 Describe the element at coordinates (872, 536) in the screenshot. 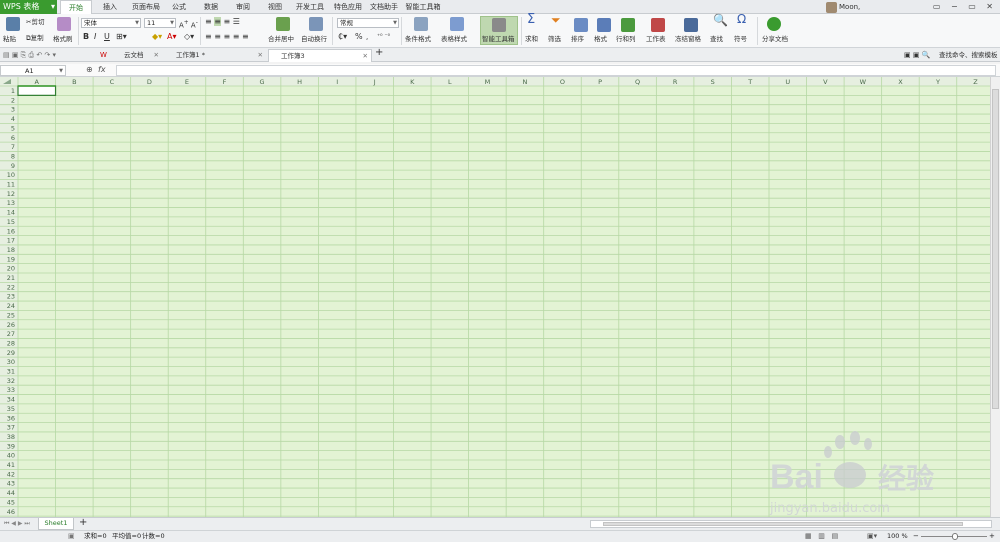

I see `zoom-fit-icon: ▣▾` at that location.